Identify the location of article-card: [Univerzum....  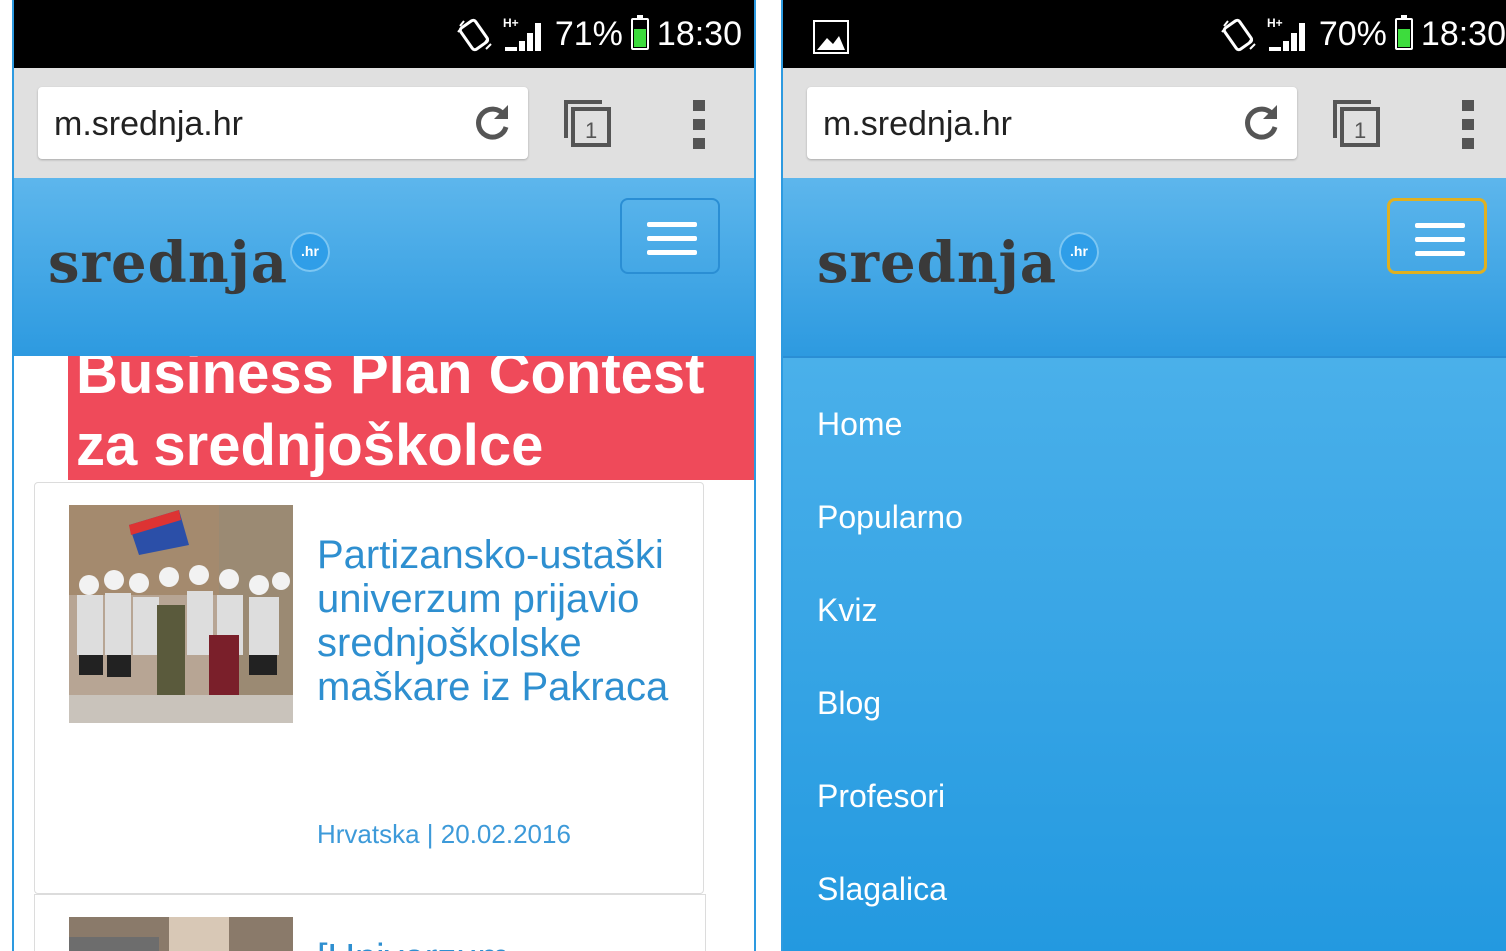
(370, 922).